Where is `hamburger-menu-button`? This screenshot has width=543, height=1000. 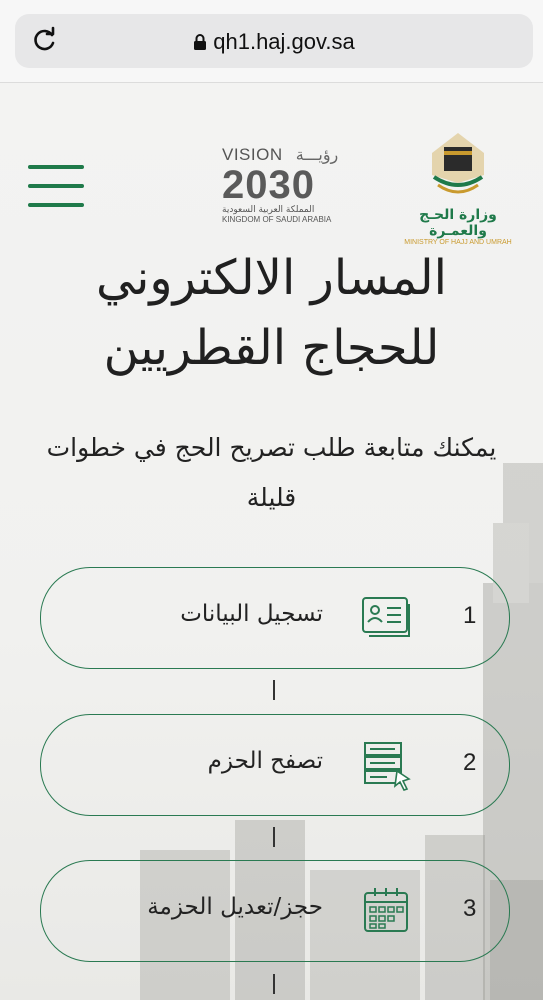 hamburger-menu-button is located at coordinates (56, 187).